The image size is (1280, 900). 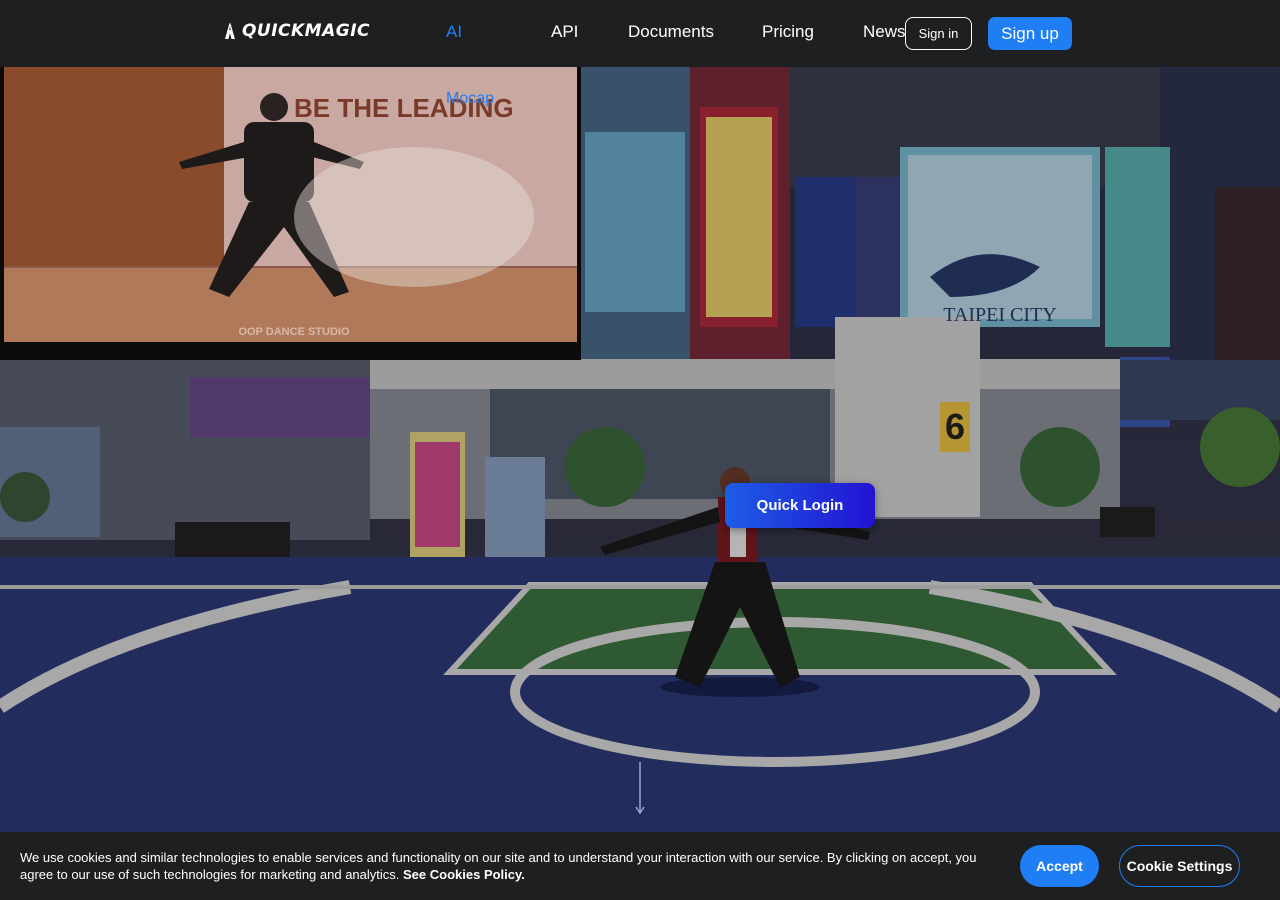 I want to click on scroll-down-arrow-icon, so click(x=640, y=788).